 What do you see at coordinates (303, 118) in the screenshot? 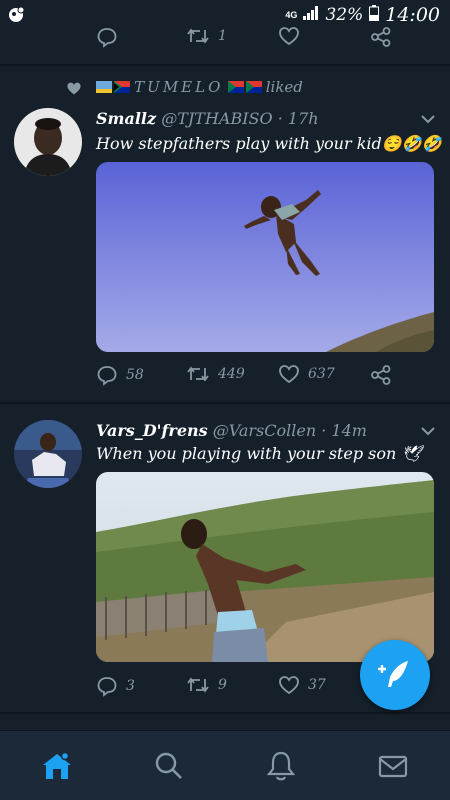
I see `tweet-time: 17h` at bounding box center [303, 118].